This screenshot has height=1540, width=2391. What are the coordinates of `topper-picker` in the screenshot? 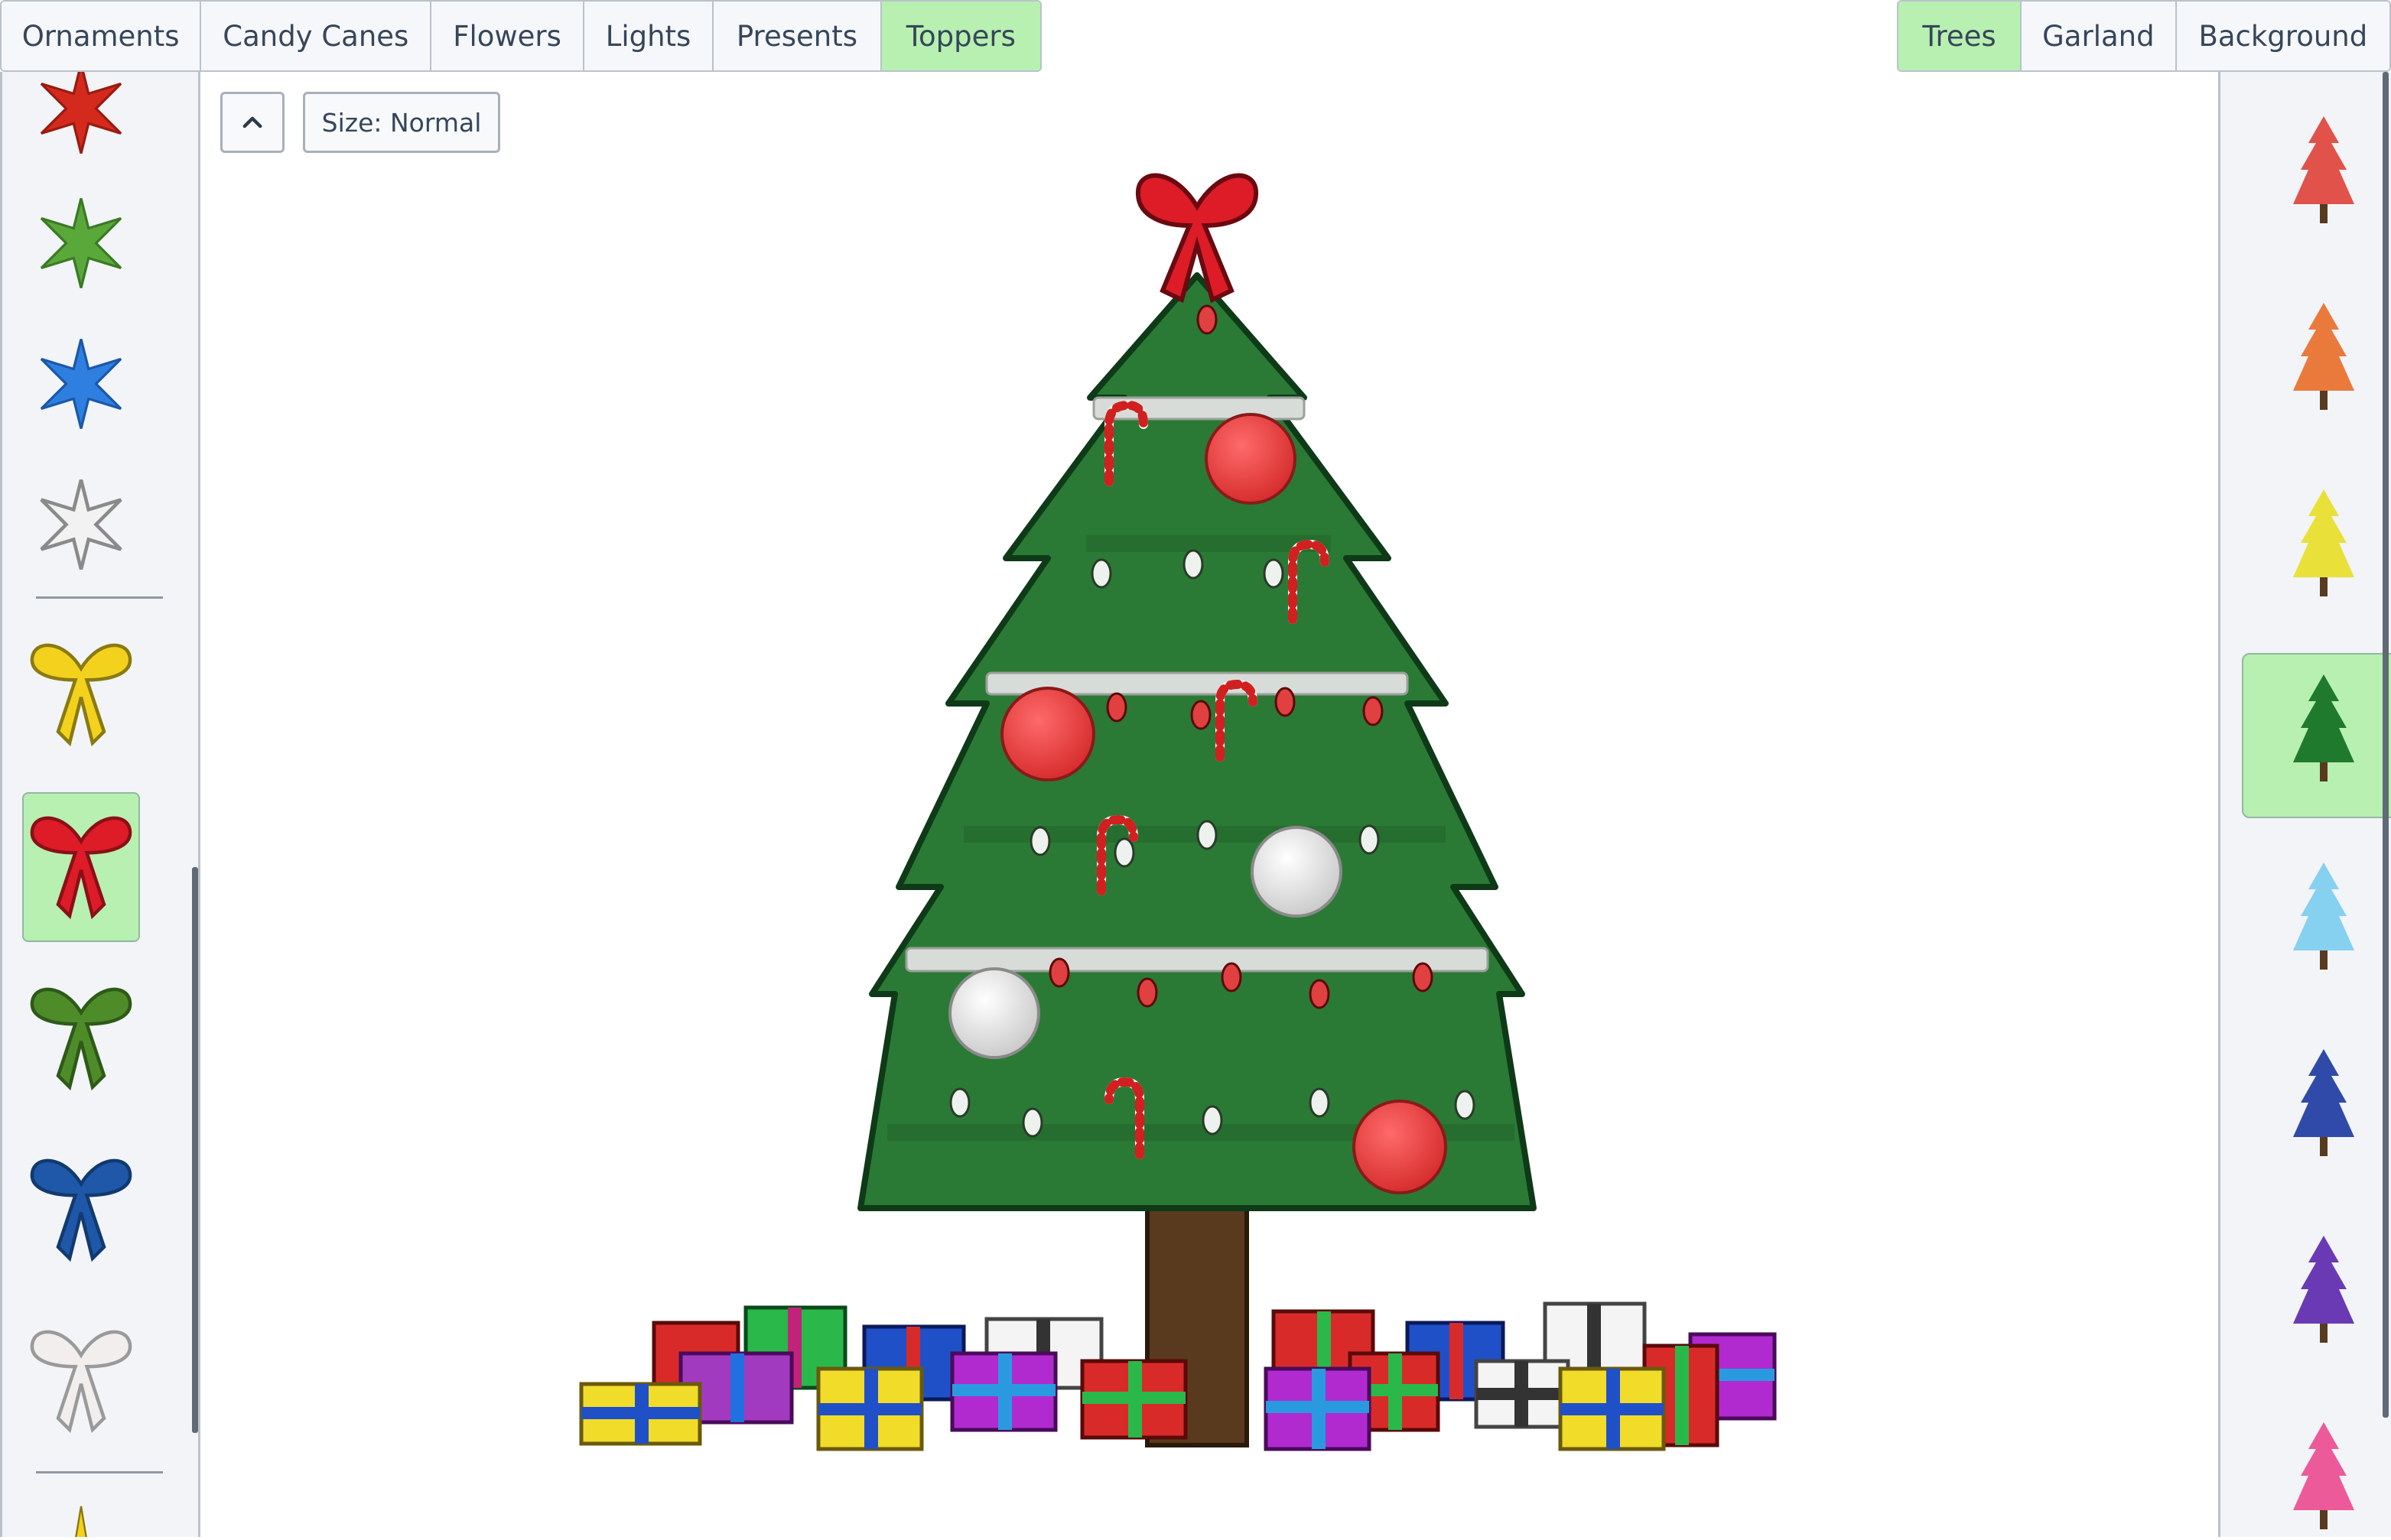 It's located at (100, 804).